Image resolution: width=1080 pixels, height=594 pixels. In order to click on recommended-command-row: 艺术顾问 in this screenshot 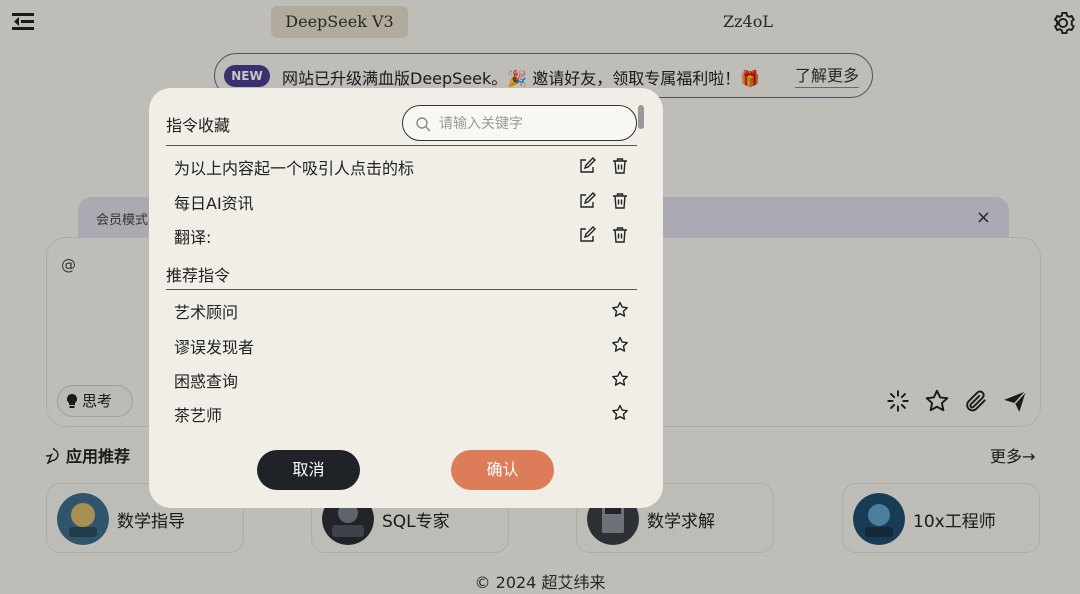, I will do `click(405, 310)`.